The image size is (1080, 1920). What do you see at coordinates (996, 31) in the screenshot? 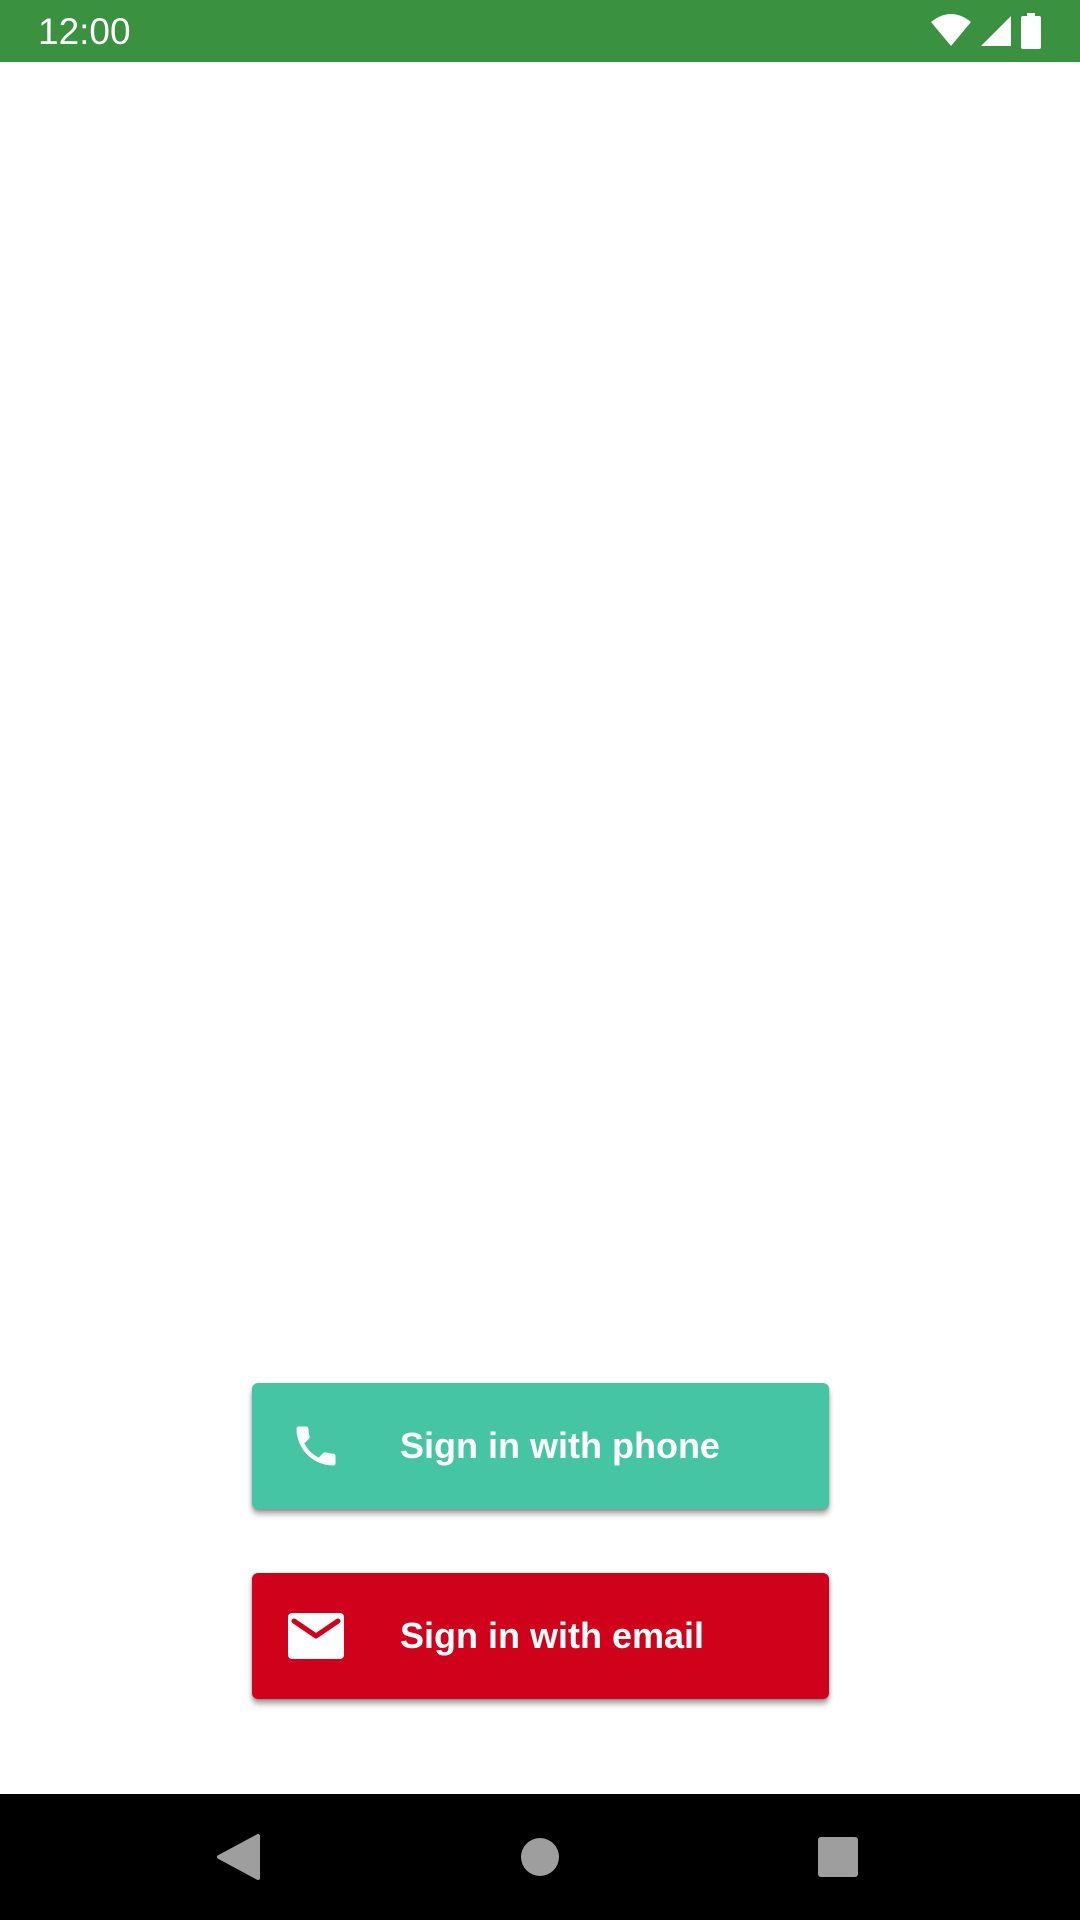
I see `cellular-signal-icon` at bounding box center [996, 31].